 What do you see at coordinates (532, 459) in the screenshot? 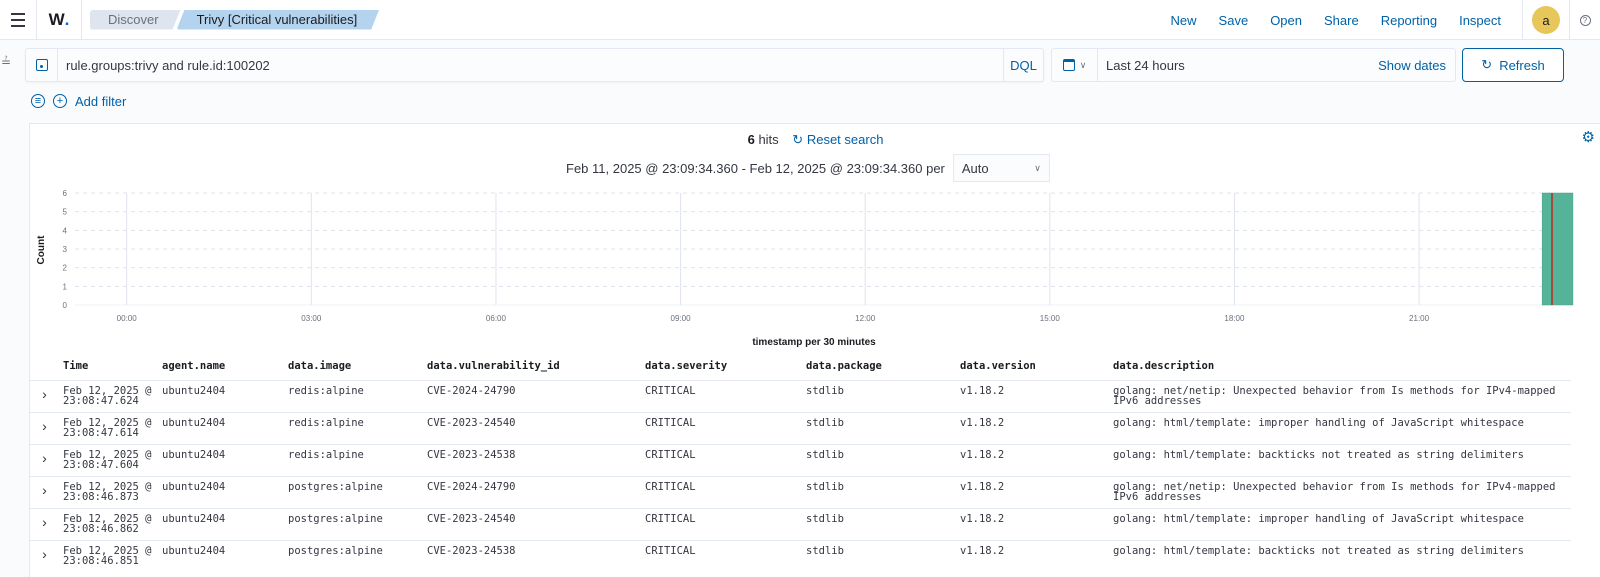
I see `cell-vulnerability-id: CVE-2023-24538` at bounding box center [532, 459].